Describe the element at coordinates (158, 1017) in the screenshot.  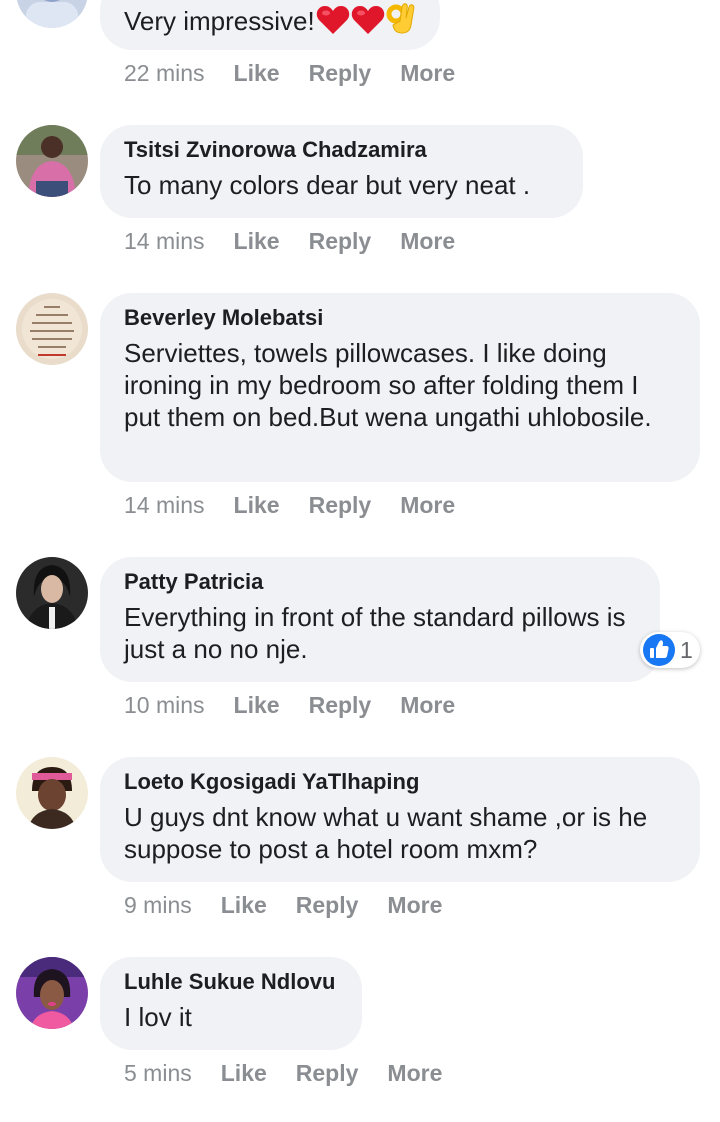
I see `comment-text: I lov it` at that location.